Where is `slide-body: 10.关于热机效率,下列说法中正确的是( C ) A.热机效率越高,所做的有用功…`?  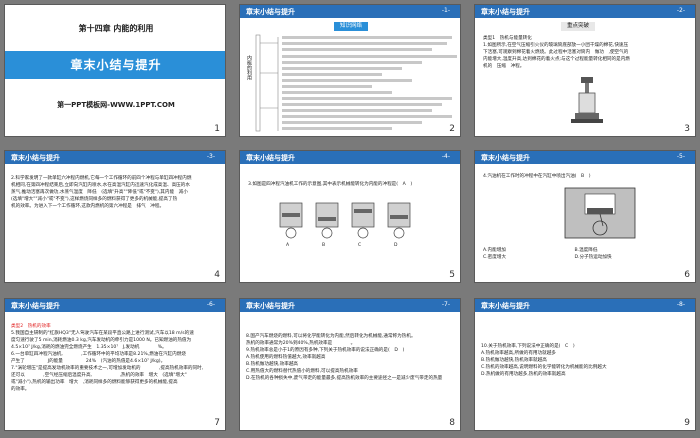 slide-body: 10.关于热机效率,下列说法中正确的是( C ) A.热机效率越高,所做的有用功… is located at coordinates (587, 360).